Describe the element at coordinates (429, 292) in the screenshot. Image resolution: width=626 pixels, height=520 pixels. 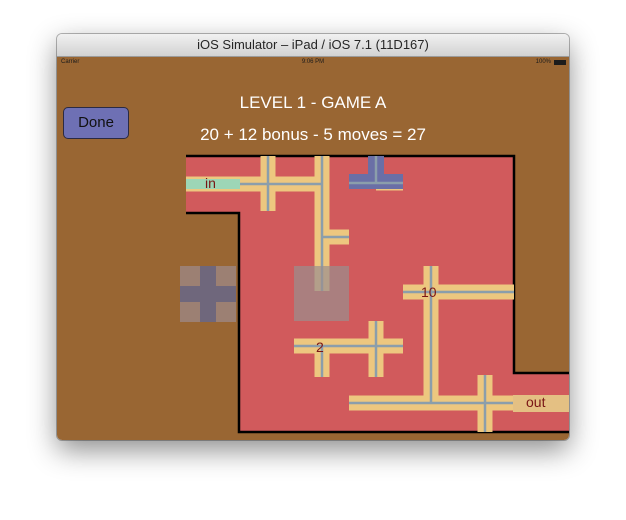
I see `tile-score-label: 10` at that location.